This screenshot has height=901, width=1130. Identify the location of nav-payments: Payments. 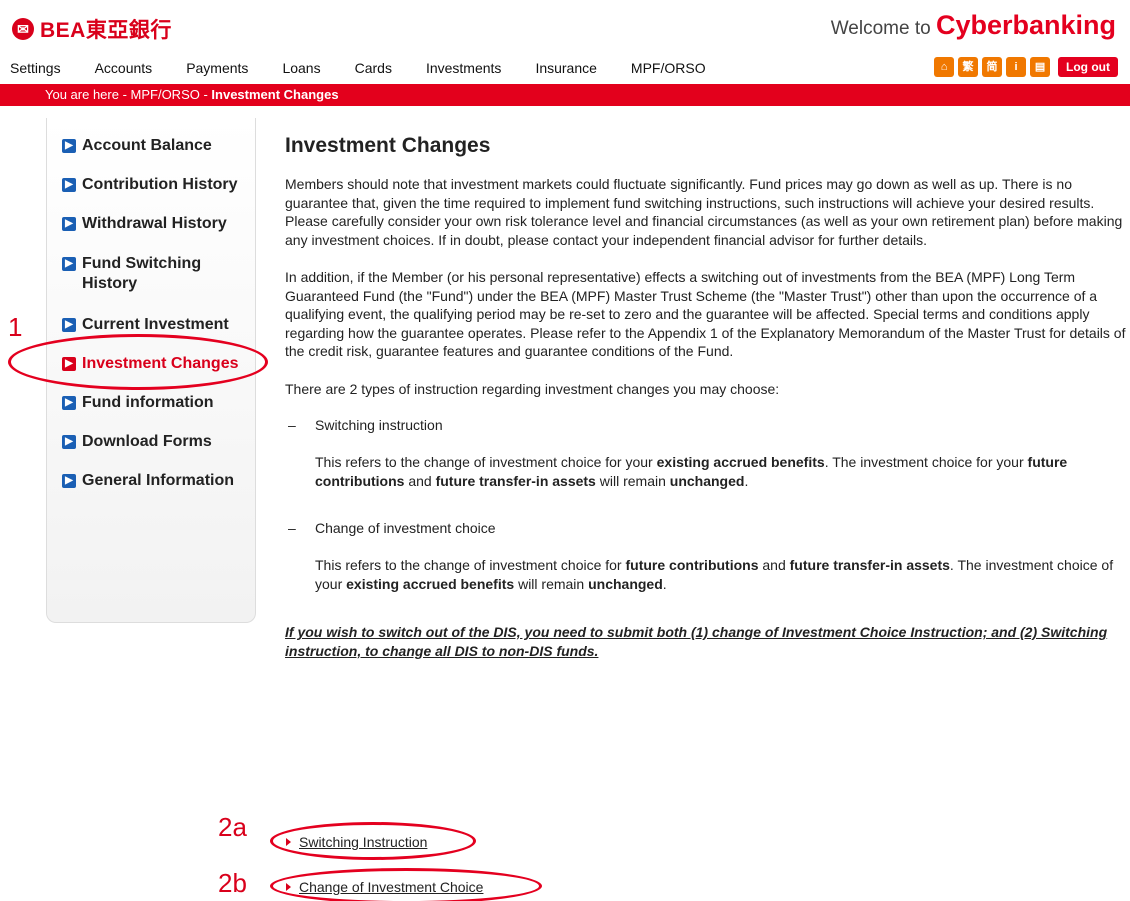
(217, 71).